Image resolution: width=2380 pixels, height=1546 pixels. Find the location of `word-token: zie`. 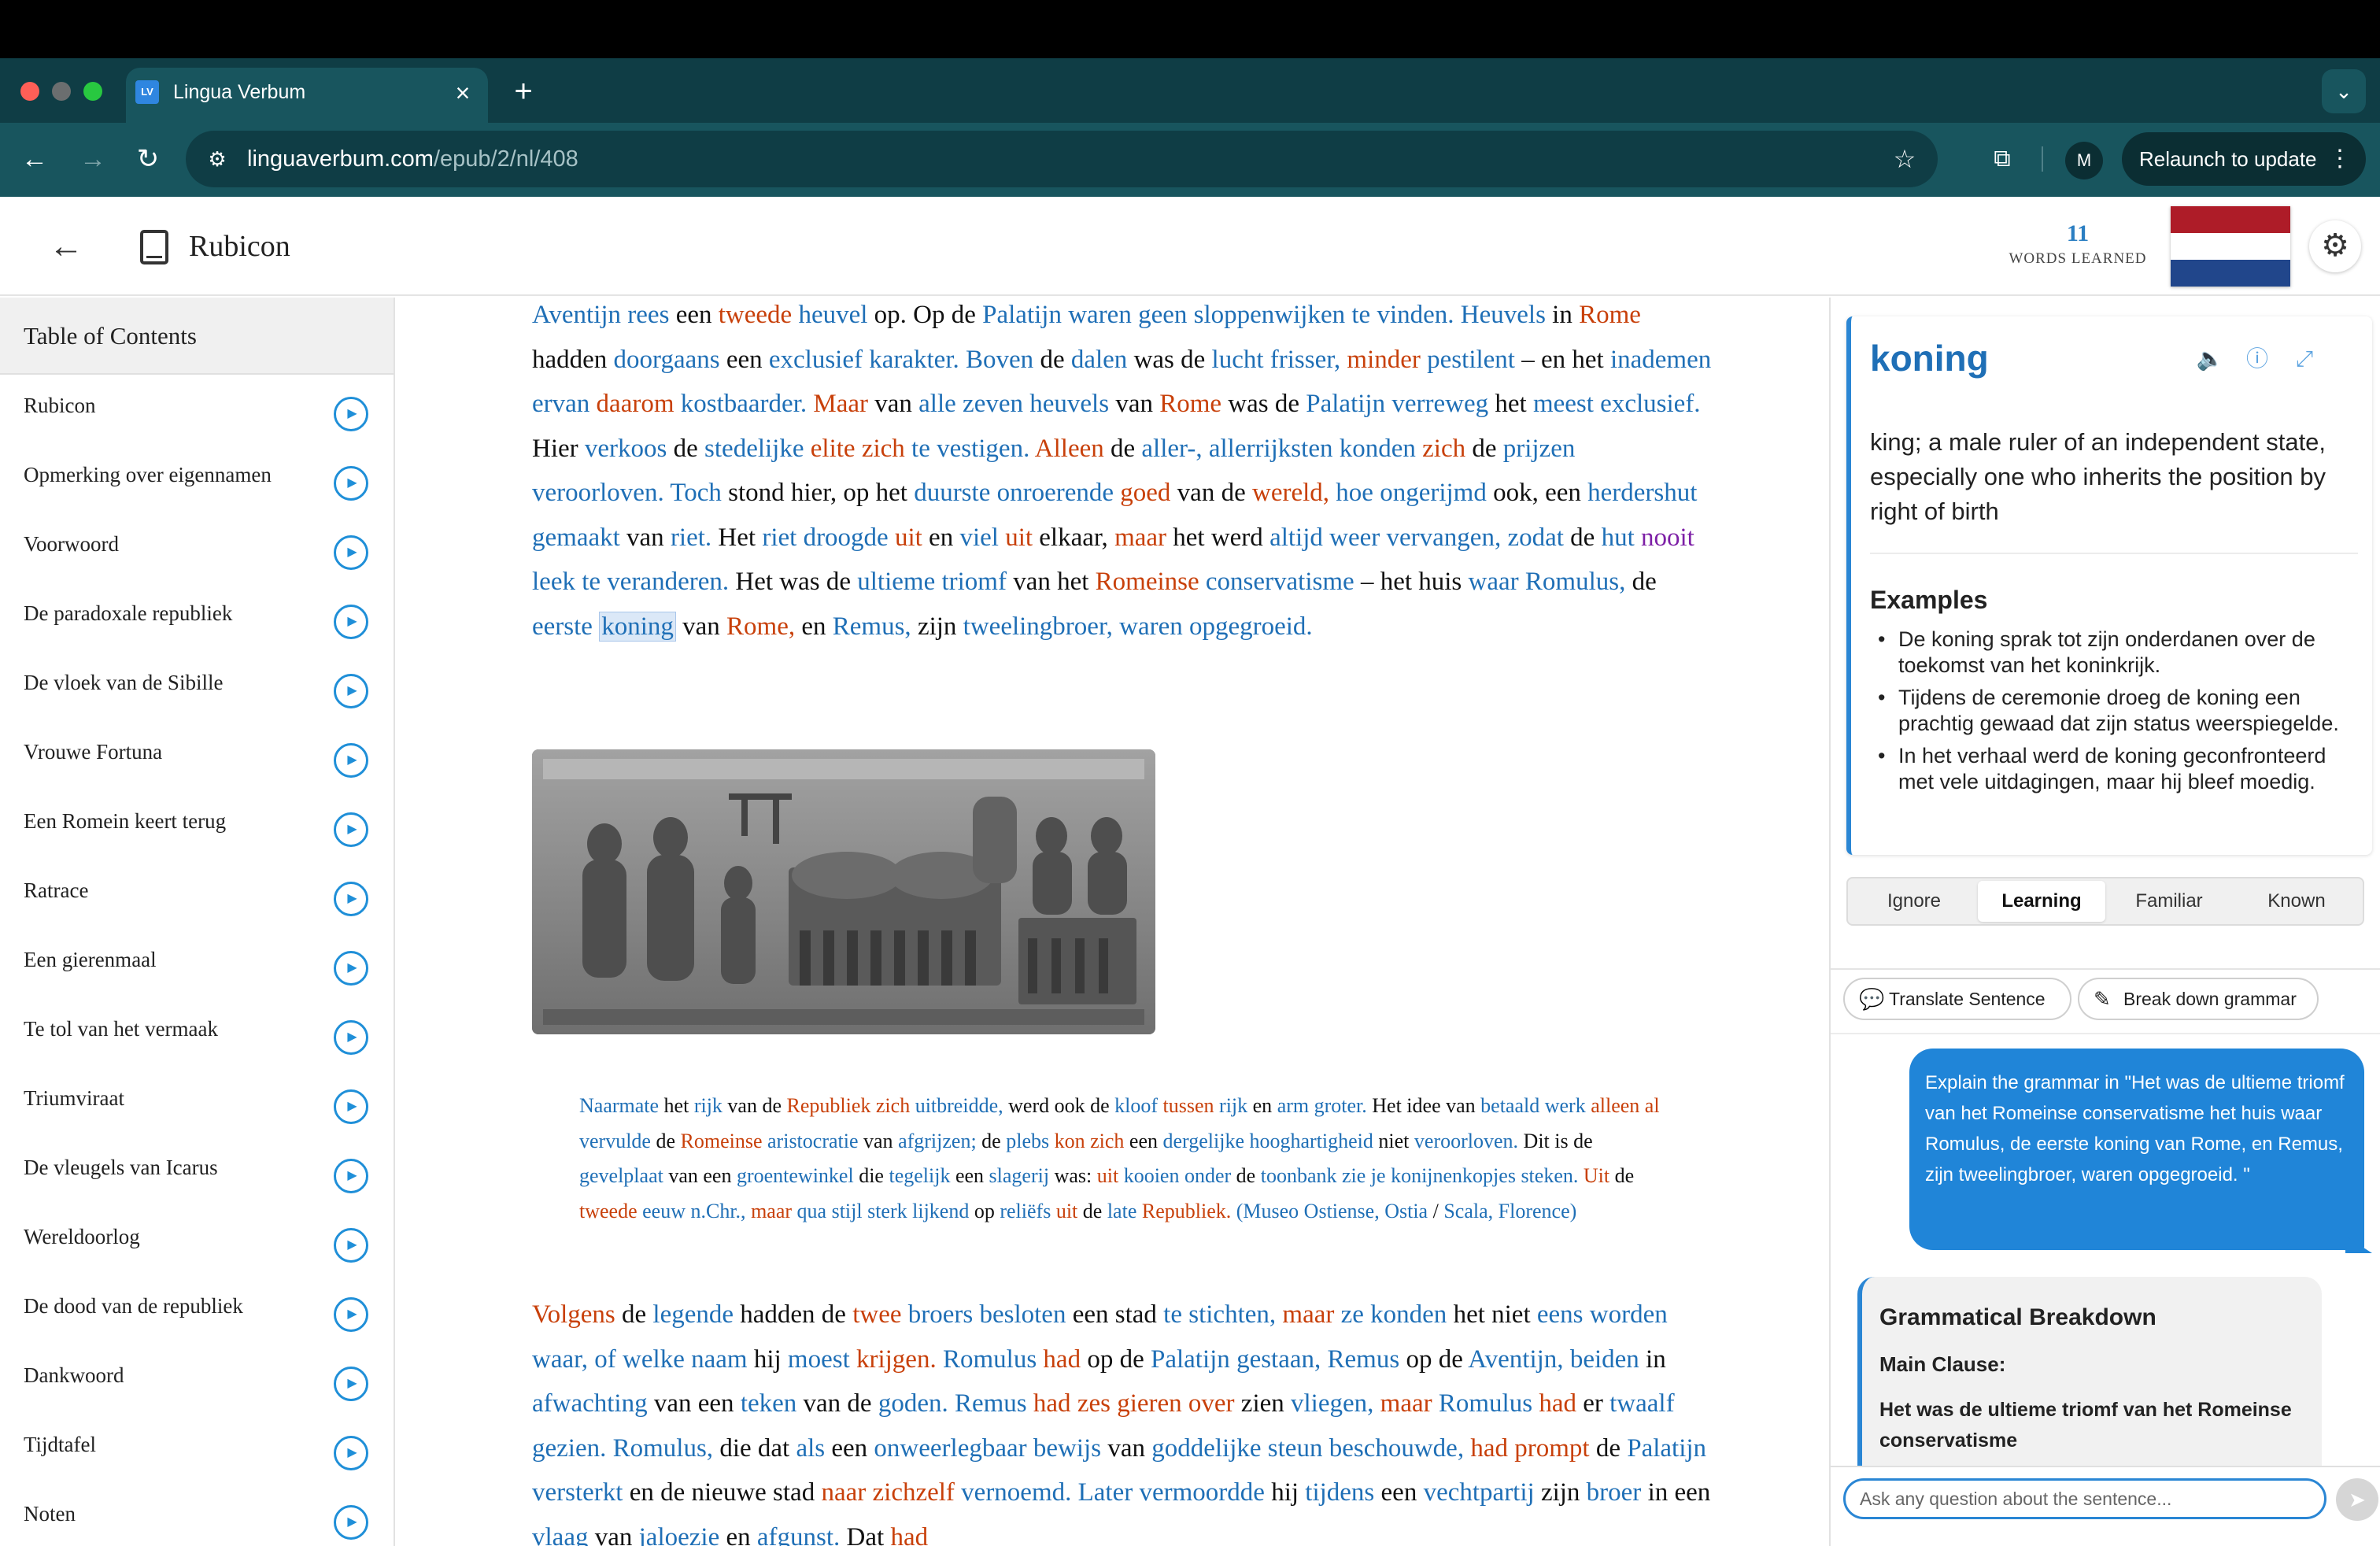

word-token: zie is located at coordinates (1354, 1175).